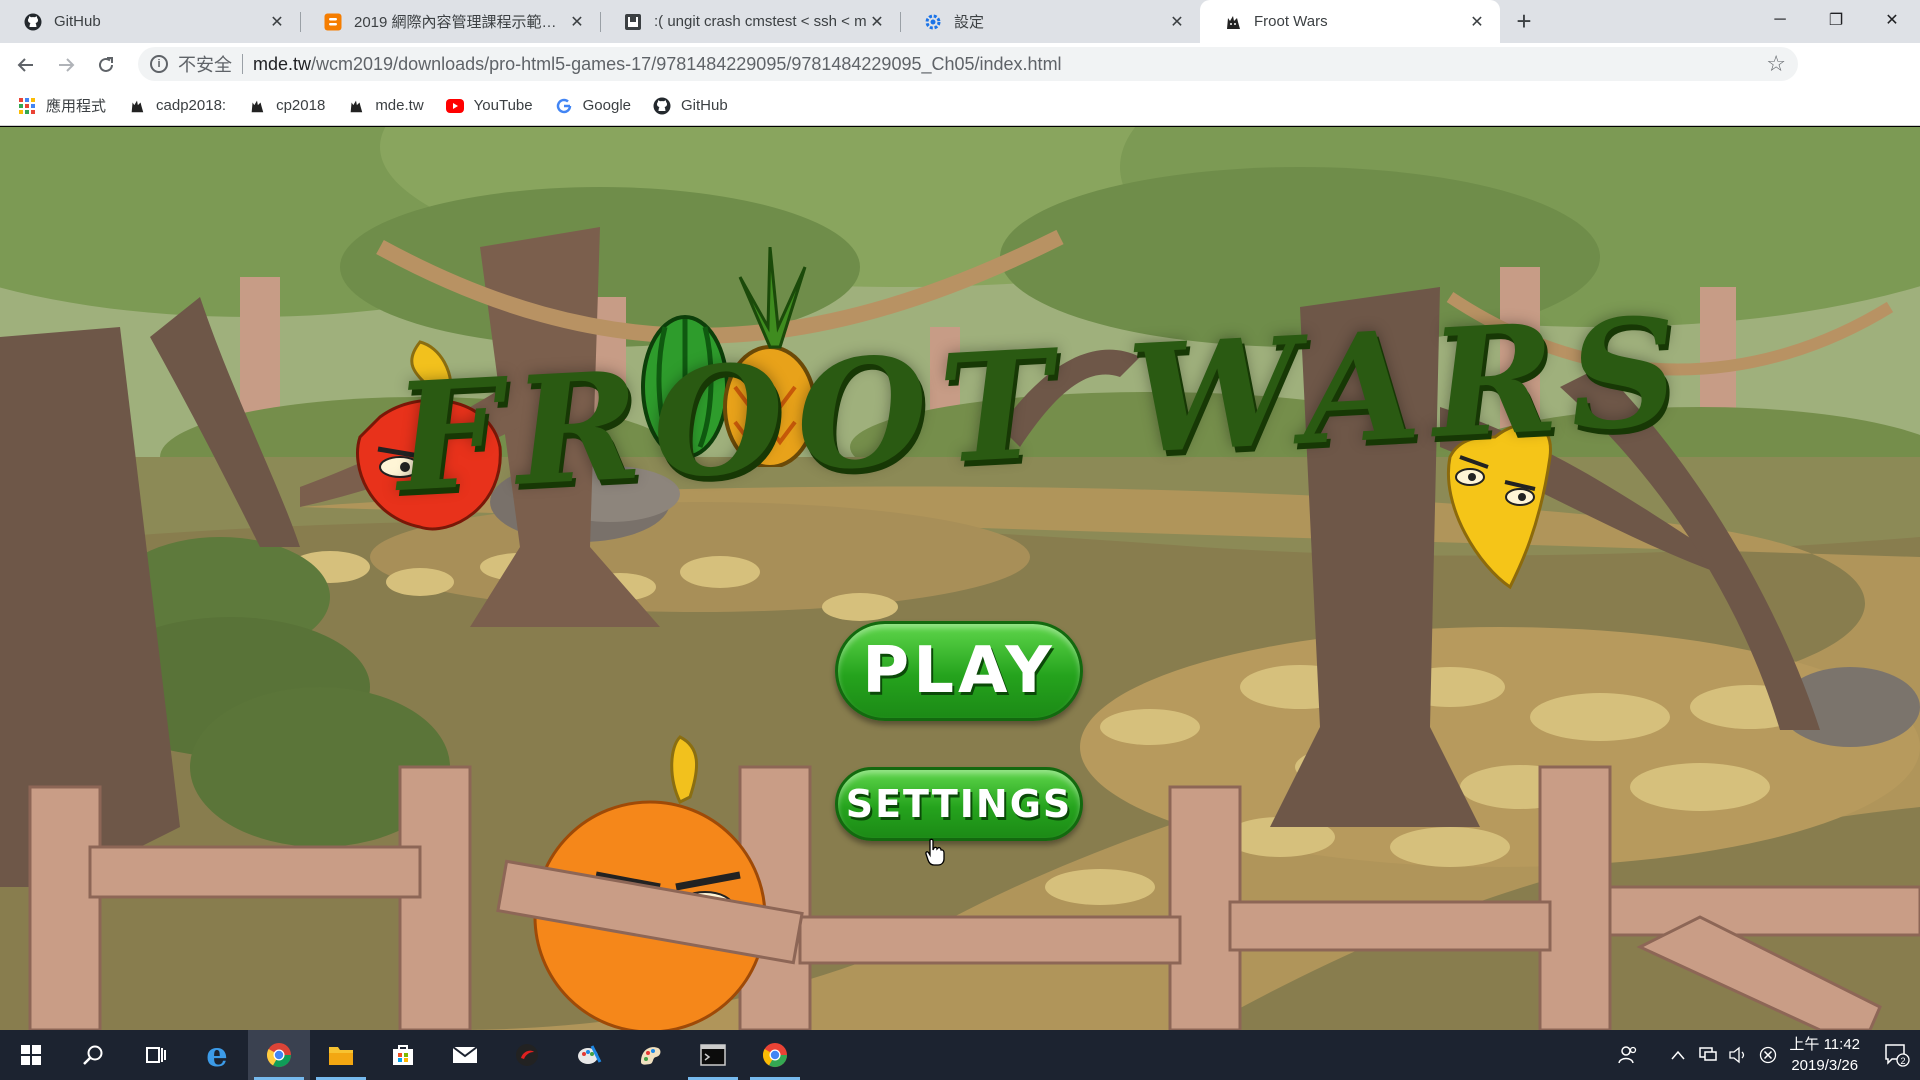 The width and height of the screenshot is (1920, 1080). What do you see at coordinates (27, 106) in the screenshot?
I see `apps-icon` at bounding box center [27, 106].